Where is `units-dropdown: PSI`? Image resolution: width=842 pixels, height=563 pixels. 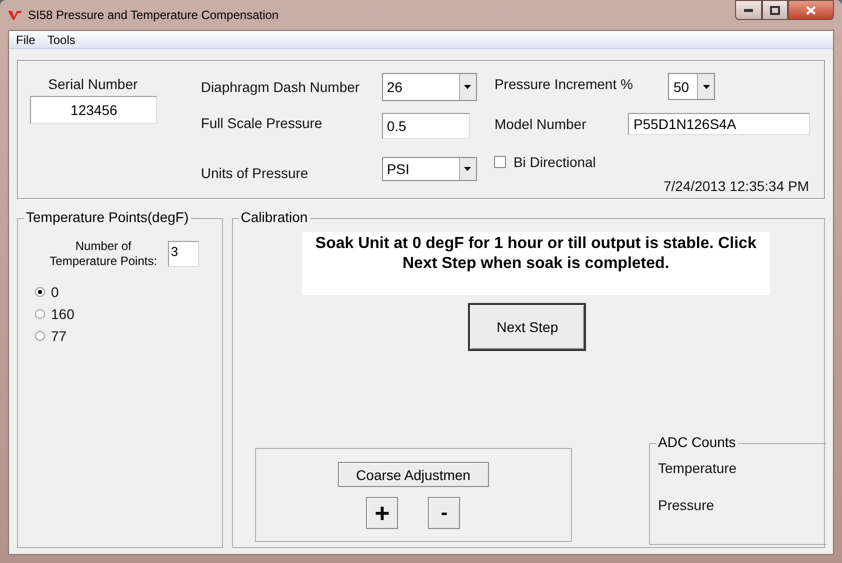 units-dropdown: PSI is located at coordinates (429, 169).